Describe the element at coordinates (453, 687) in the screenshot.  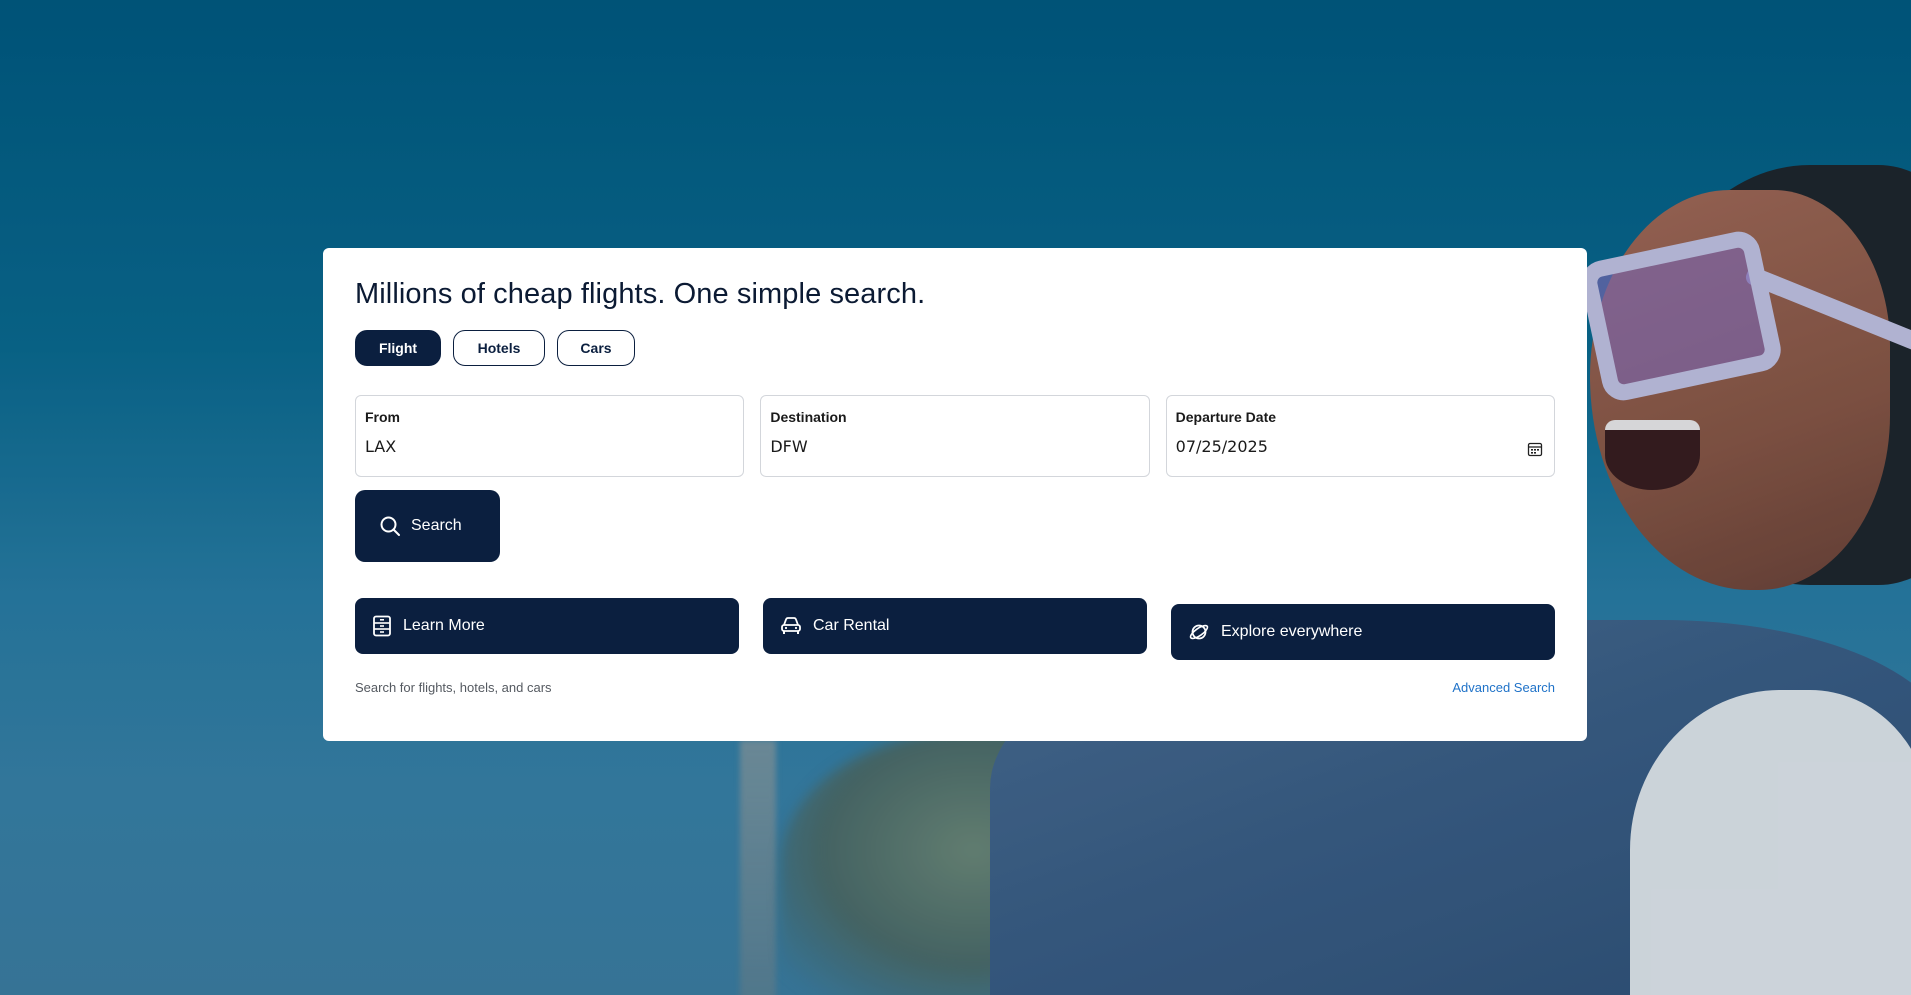
I see `search-hint: Search for flights, hotels, and cars` at that location.